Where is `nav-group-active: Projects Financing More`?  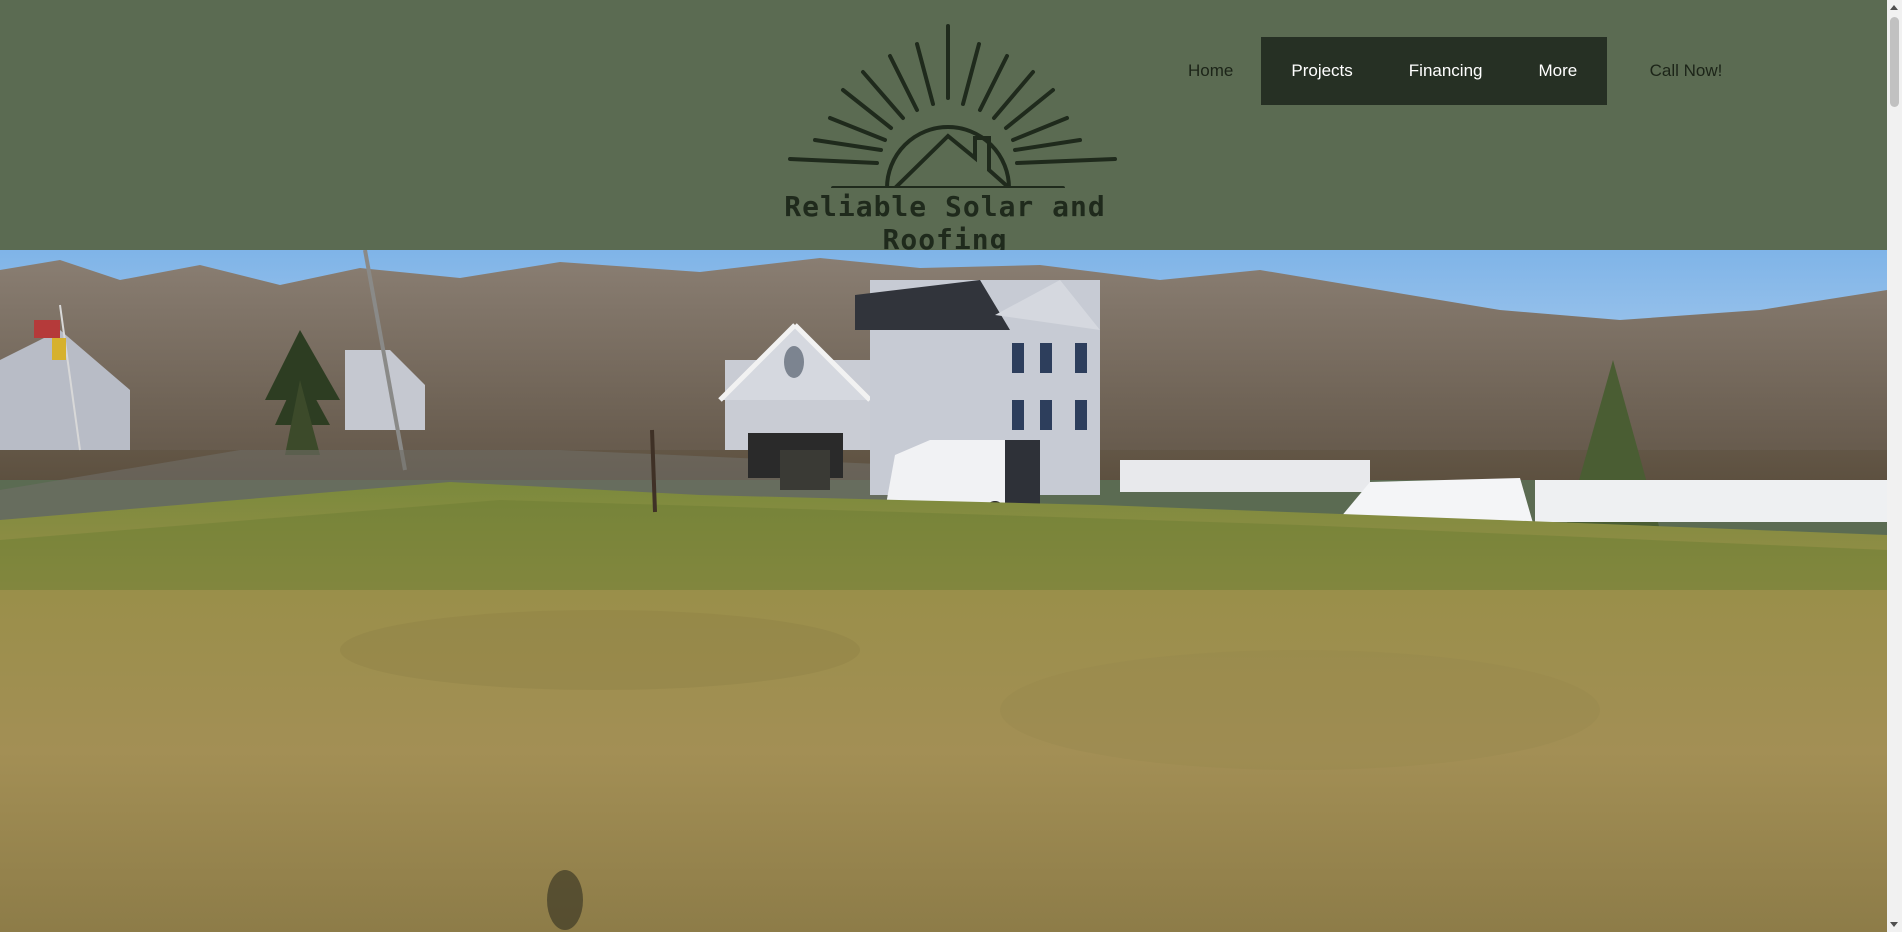
nav-group-active: Projects Financing More is located at coordinates (1434, 71).